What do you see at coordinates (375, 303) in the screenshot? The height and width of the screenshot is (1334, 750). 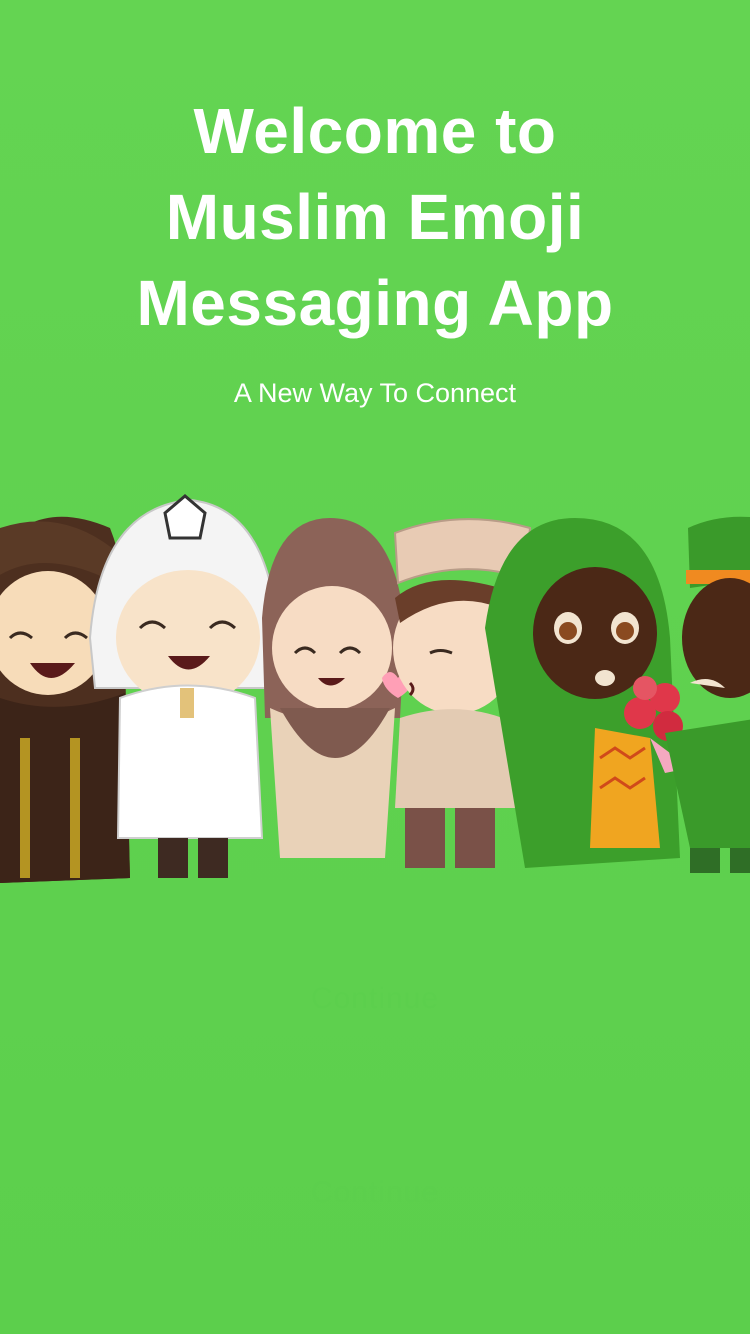 I see `title-line: Messaging App` at bounding box center [375, 303].